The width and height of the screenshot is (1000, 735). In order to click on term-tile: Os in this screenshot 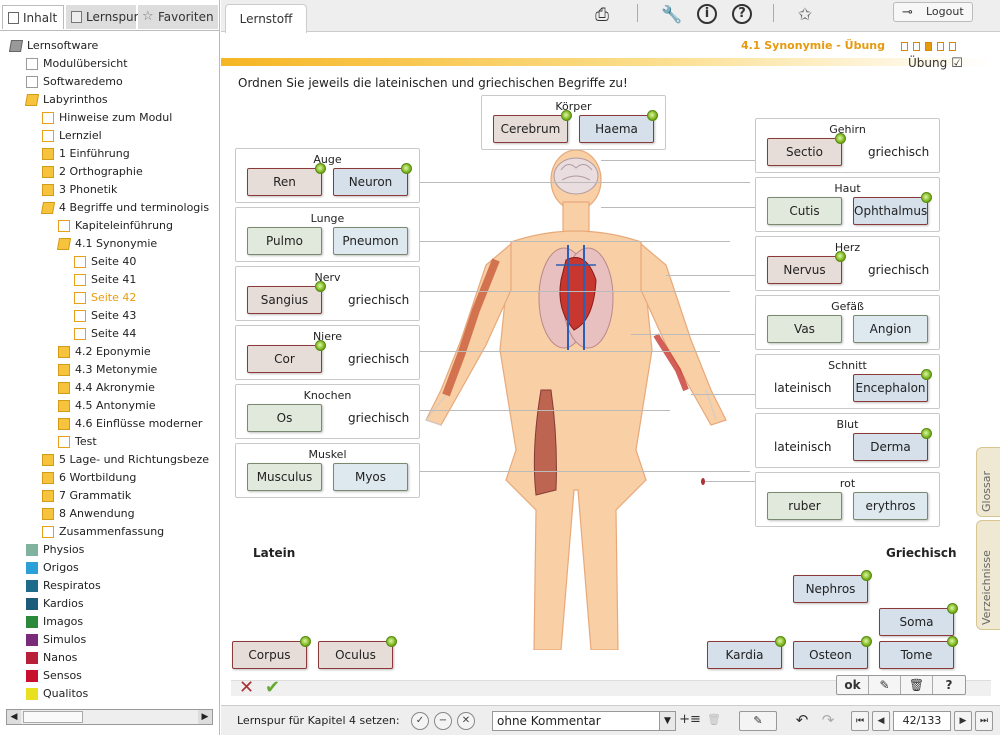, I will do `click(284, 418)`.